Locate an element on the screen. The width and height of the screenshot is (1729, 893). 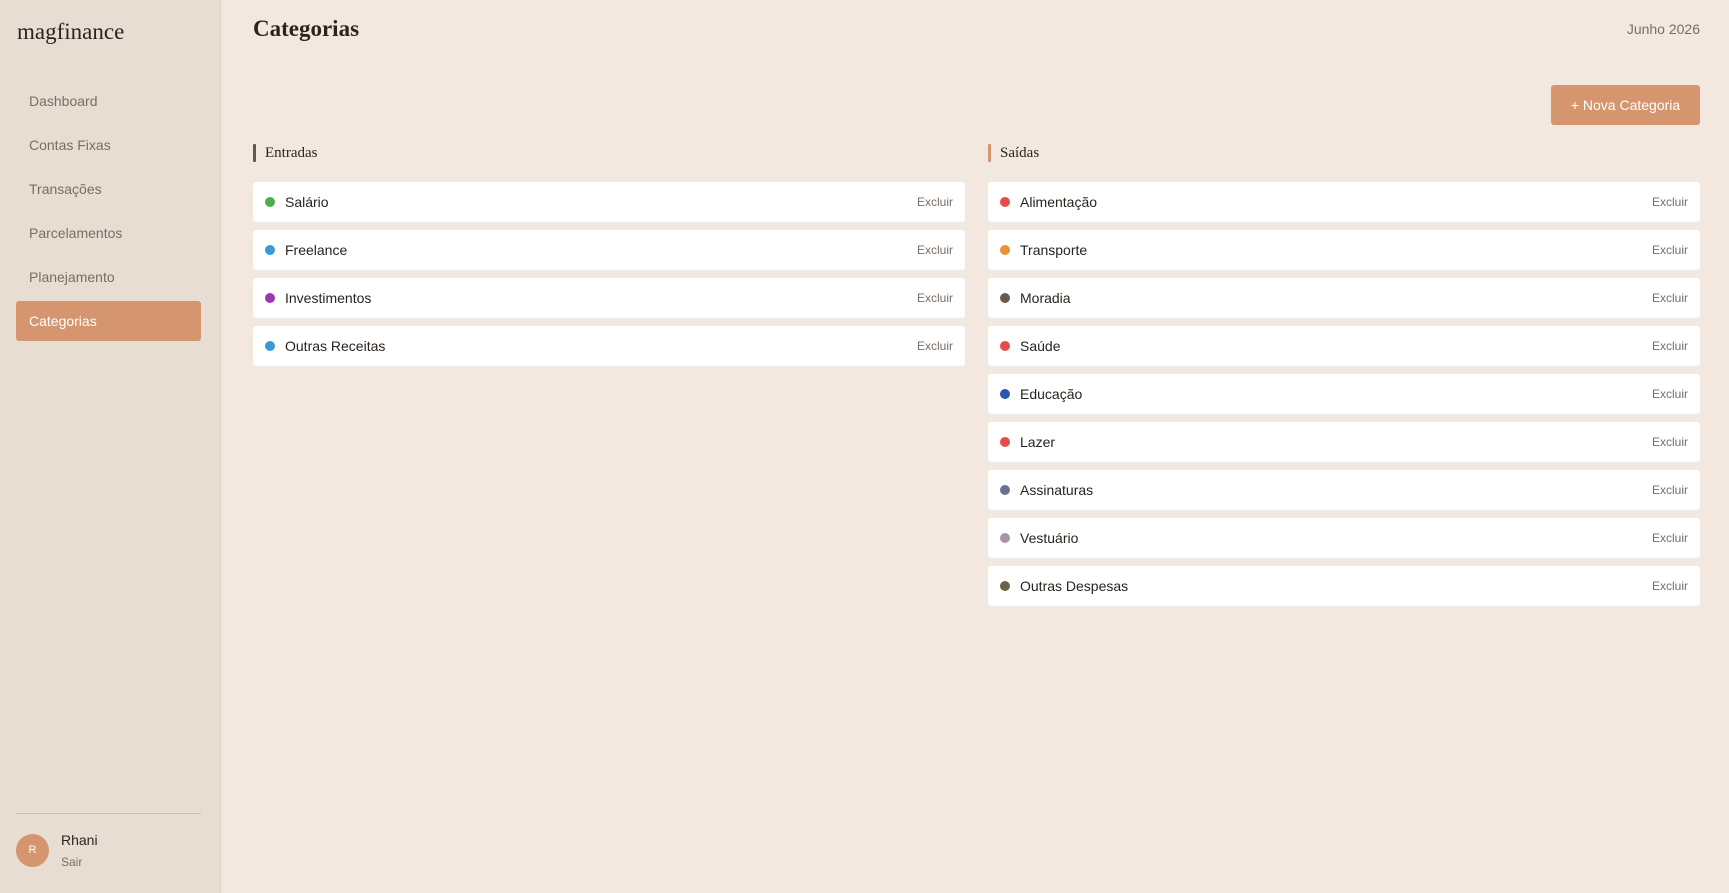
app-logo: magfinance is located at coordinates (71, 31).